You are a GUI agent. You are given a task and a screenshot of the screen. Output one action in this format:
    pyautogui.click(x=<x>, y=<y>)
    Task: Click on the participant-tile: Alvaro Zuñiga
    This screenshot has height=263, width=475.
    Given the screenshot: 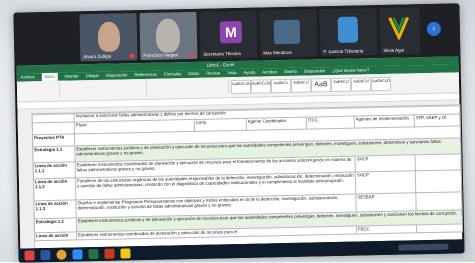 What is the action you would take?
    pyautogui.click(x=108, y=37)
    